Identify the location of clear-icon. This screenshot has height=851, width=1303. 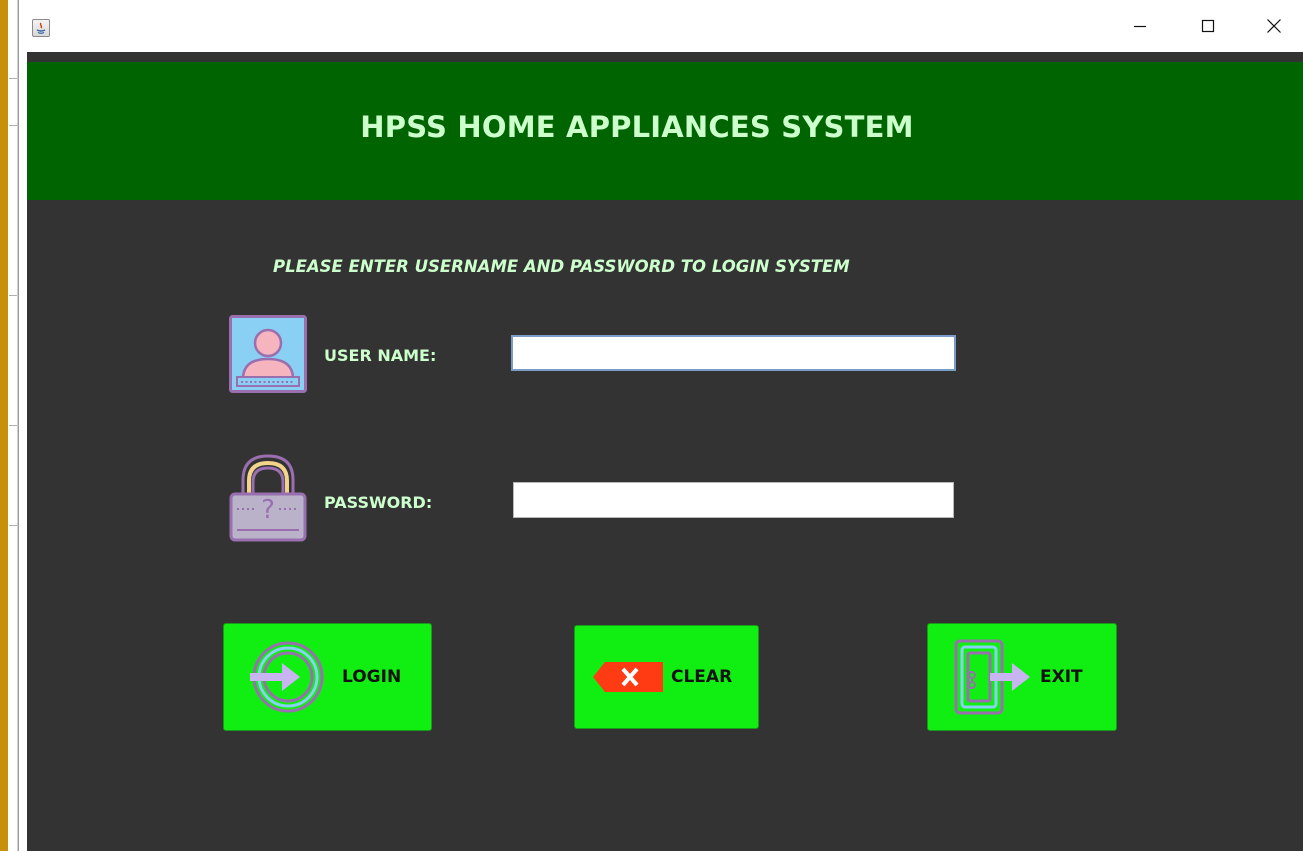
(628, 677).